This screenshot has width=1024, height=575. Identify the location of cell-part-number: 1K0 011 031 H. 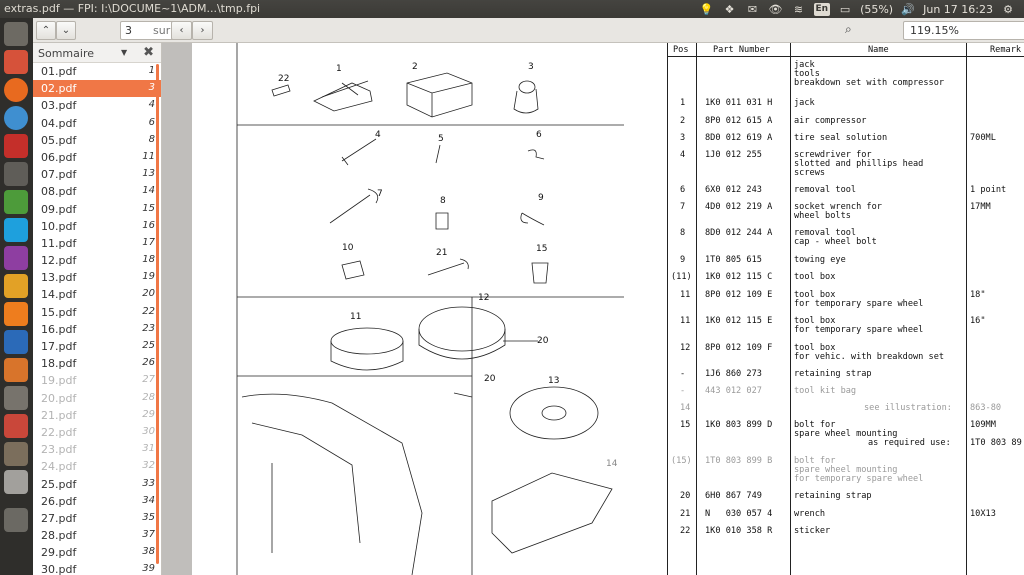
(739, 103).